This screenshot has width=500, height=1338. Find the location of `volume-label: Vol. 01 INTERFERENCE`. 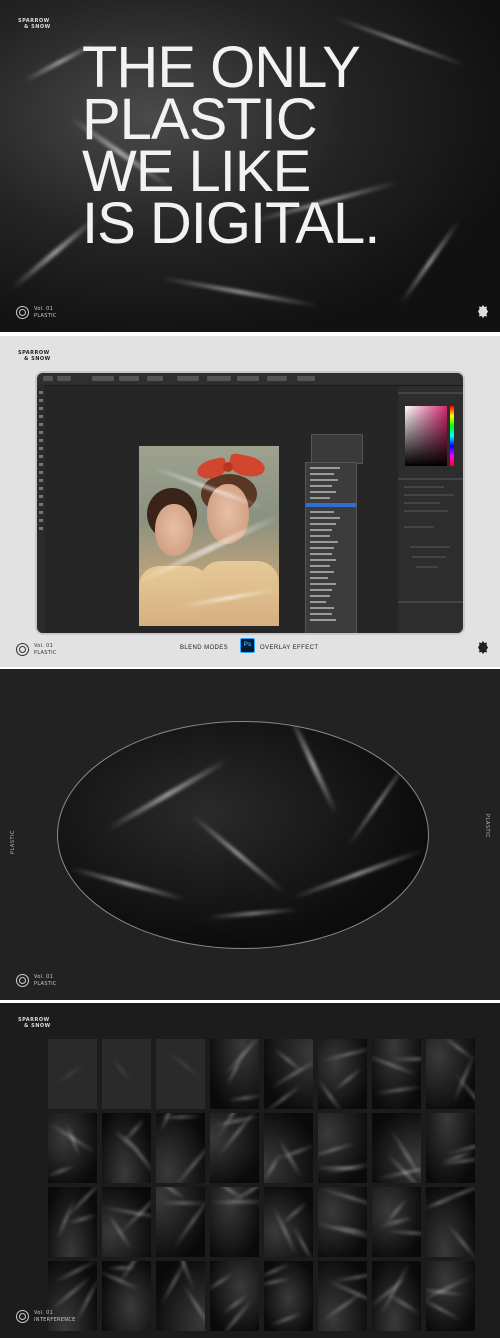

volume-label: Vol. 01 INTERFERENCE is located at coordinates (55, 1317).